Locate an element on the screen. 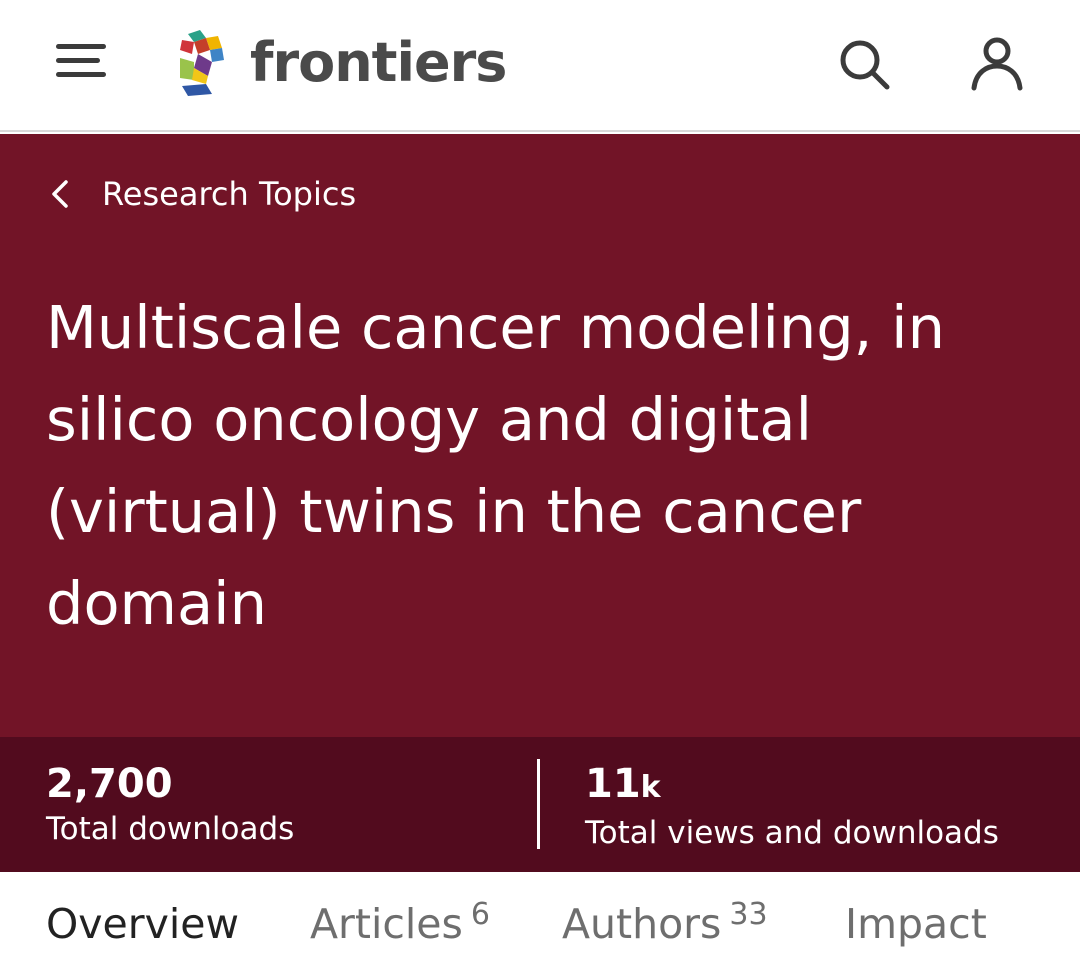 The image size is (1080, 976). tab-authors: Authors 33 is located at coordinates (665, 926).